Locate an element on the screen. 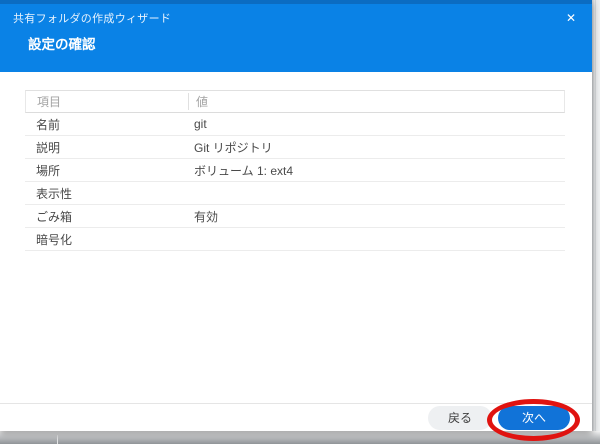 The width and height of the screenshot is (600, 444). row-value: ボリューム 1: ext4 is located at coordinates (243, 170).